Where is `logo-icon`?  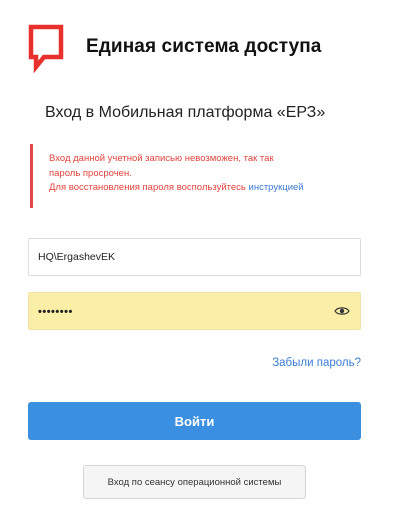
logo-icon is located at coordinates (46, 49).